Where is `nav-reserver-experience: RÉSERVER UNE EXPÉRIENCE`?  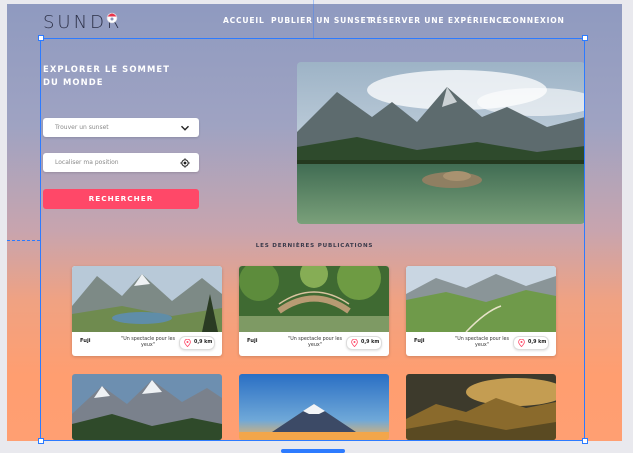 nav-reserver-experience: RÉSERVER UNE EXPÉRIENCE is located at coordinates (439, 20).